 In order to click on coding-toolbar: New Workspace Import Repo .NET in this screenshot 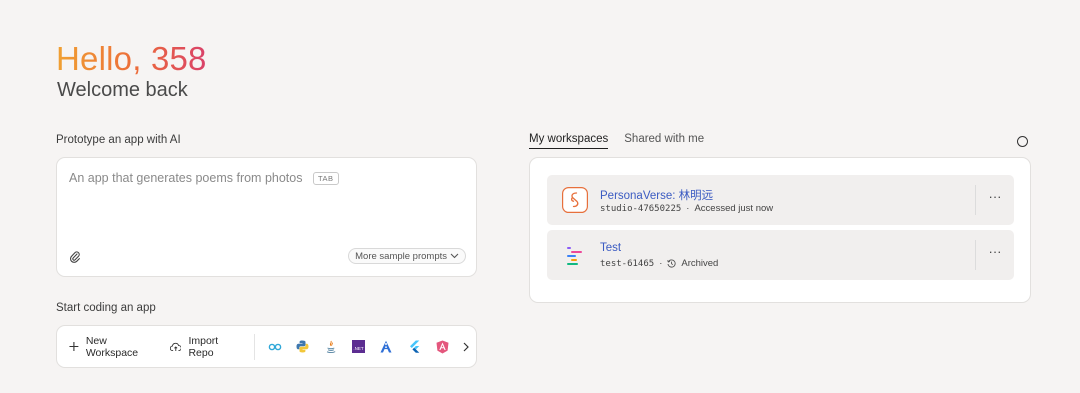, I will do `click(266, 346)`.